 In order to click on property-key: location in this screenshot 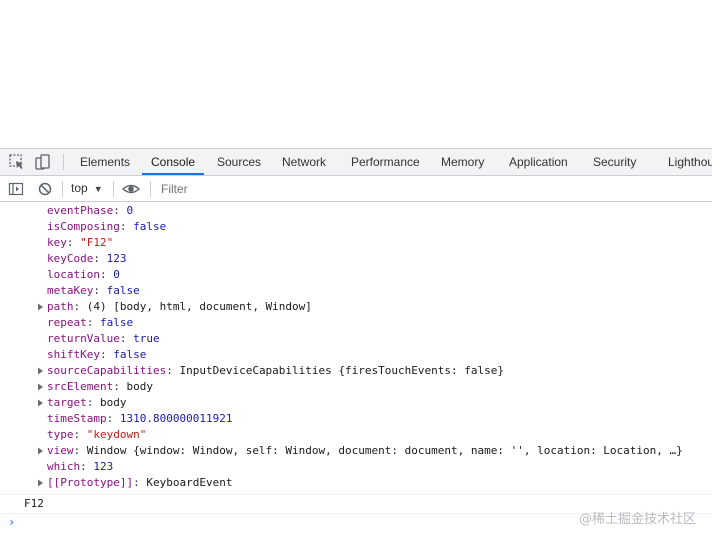, I will do `click(73, 274)`.